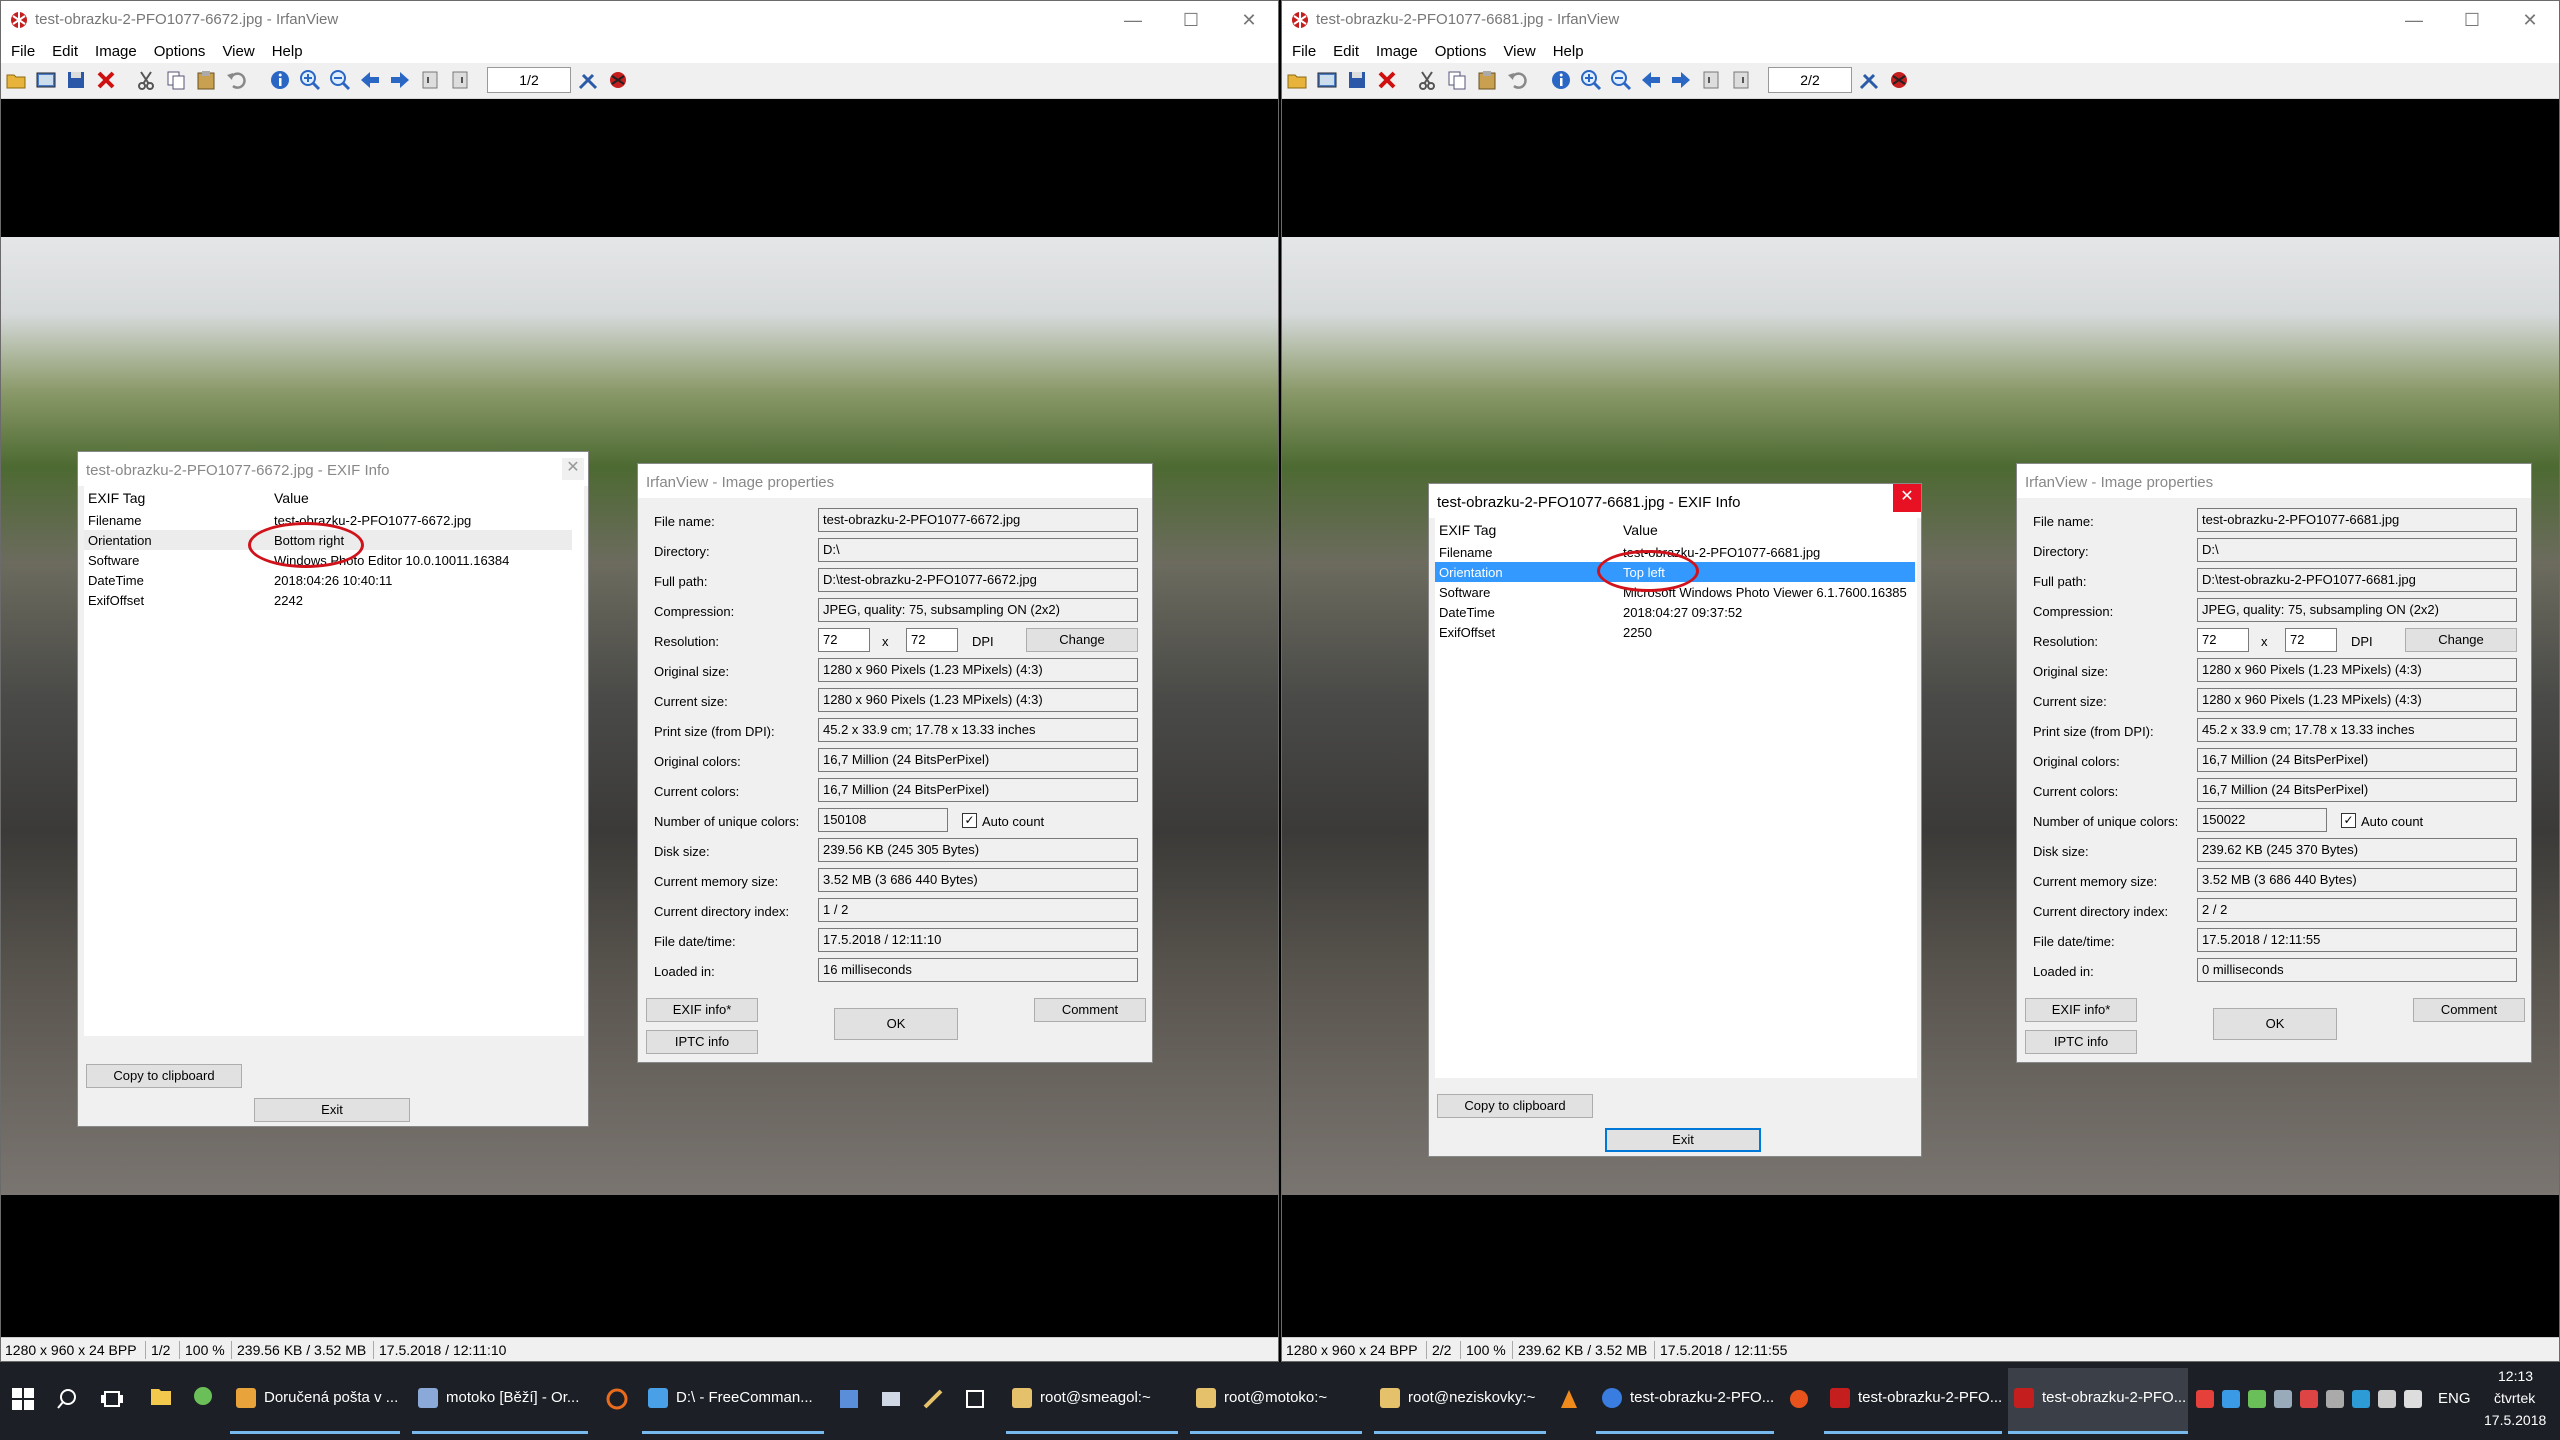 Image resolution: width=2560 pixels, height=1440 pixels. I want to click on field-dir-index: 2 / 2, so click(2357, 910).